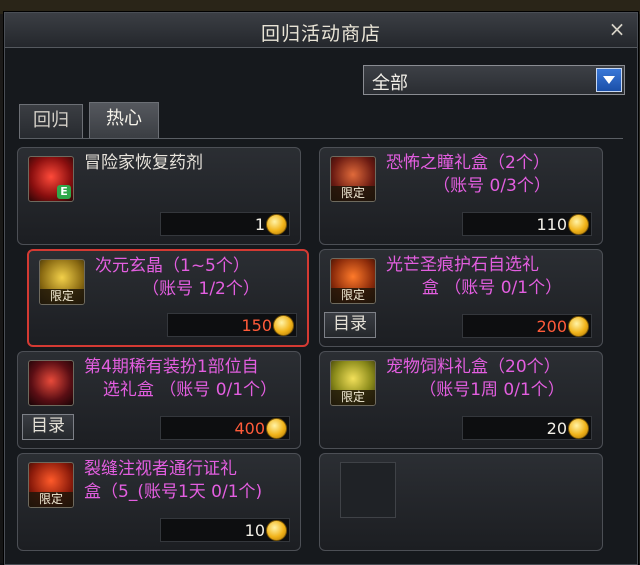 The height and width of the screenshot is (565, 640). What do you see at coordinates (390, 83) in the screenshot?
I see `filter-selected-value: 全部` at bounding box center [390, 83].